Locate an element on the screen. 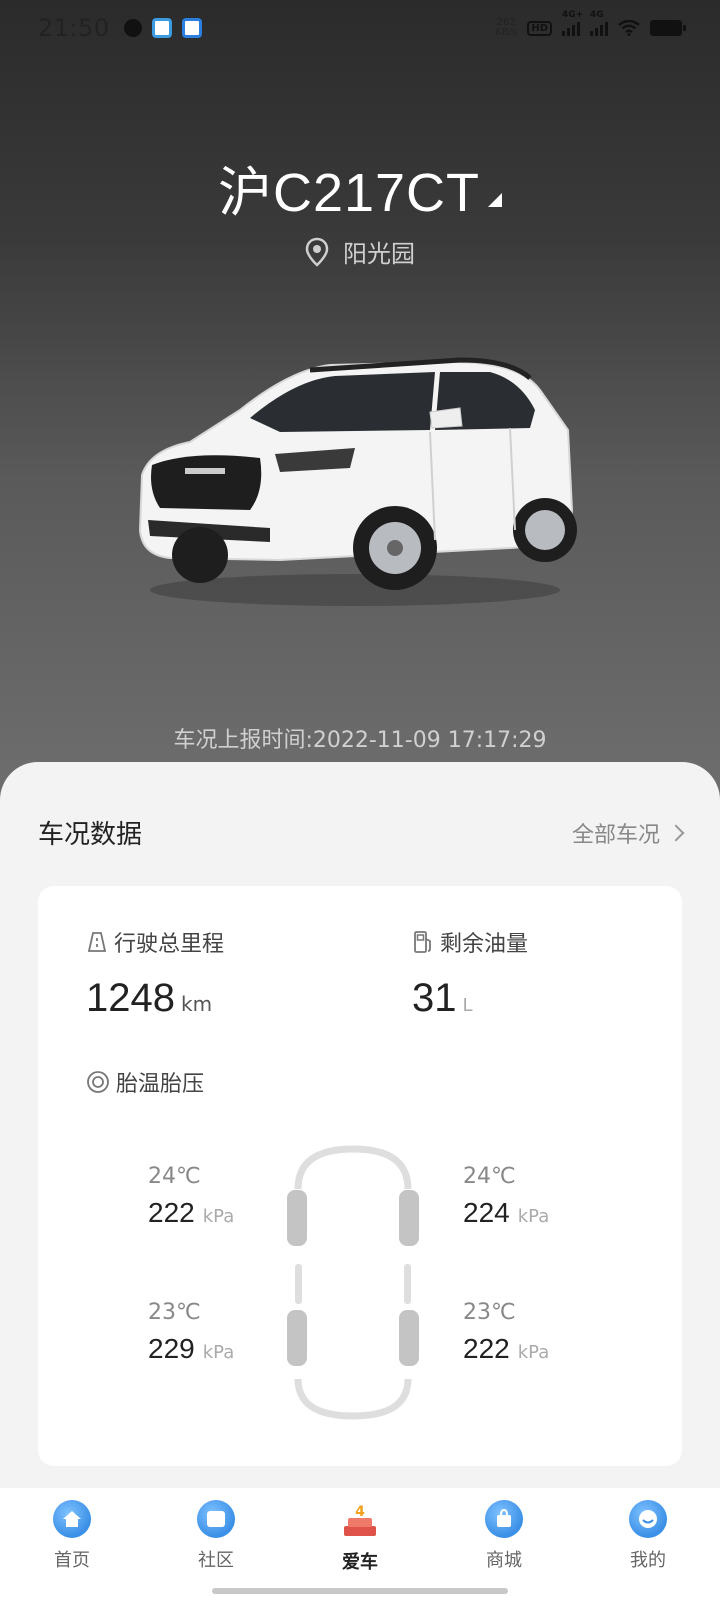 This screenshot has width=720, height=1600. tire-pressure: 224 is located at coordinates (486, 1212).